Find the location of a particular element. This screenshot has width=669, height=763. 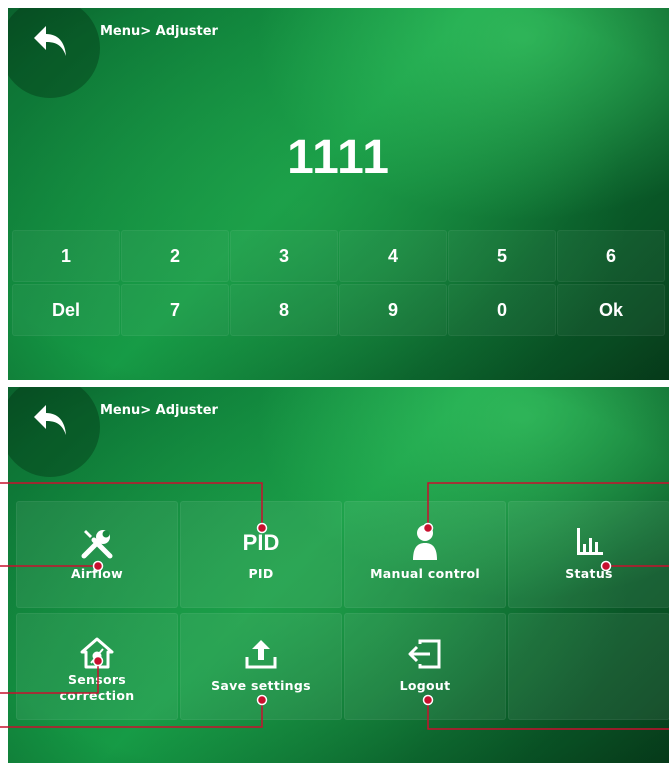

menu-tile-status: Status is located at coordinates (588, 554).